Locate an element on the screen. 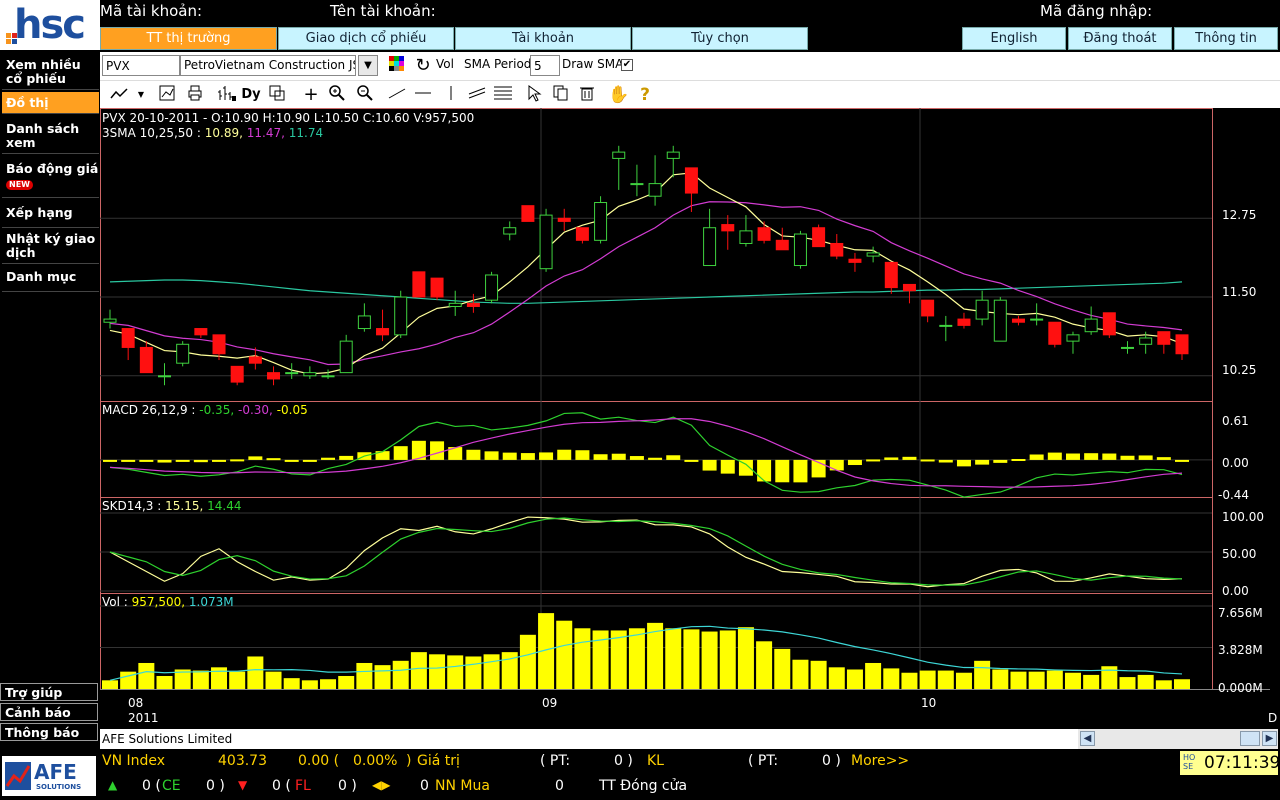 Image resolution: width=1280 pixels, height=800 pixels. pan-hand-icon: ✋ is located at coordinates (619, 95).